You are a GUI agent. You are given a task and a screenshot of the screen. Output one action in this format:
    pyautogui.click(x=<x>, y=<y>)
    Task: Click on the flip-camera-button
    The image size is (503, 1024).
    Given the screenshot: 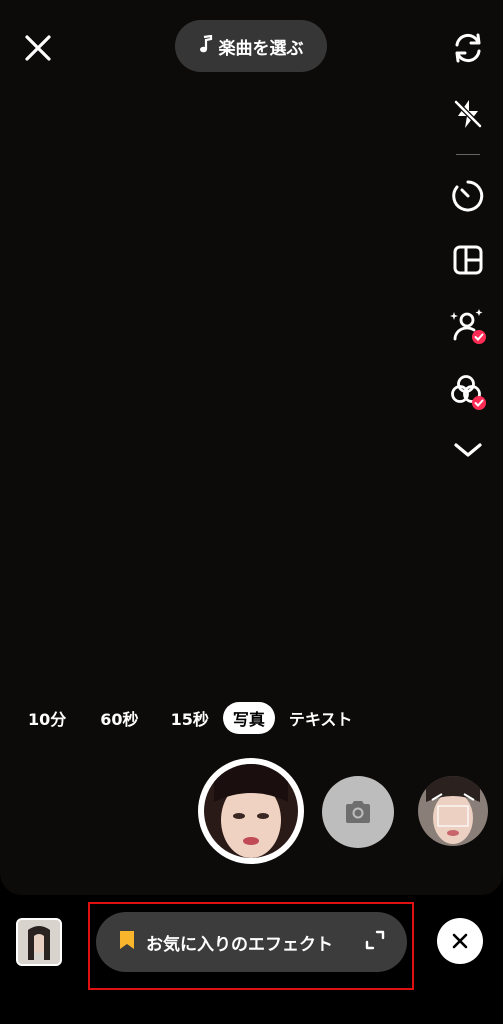 What is the action you would take?
    pyautogui.click(x=468, y=48)
    